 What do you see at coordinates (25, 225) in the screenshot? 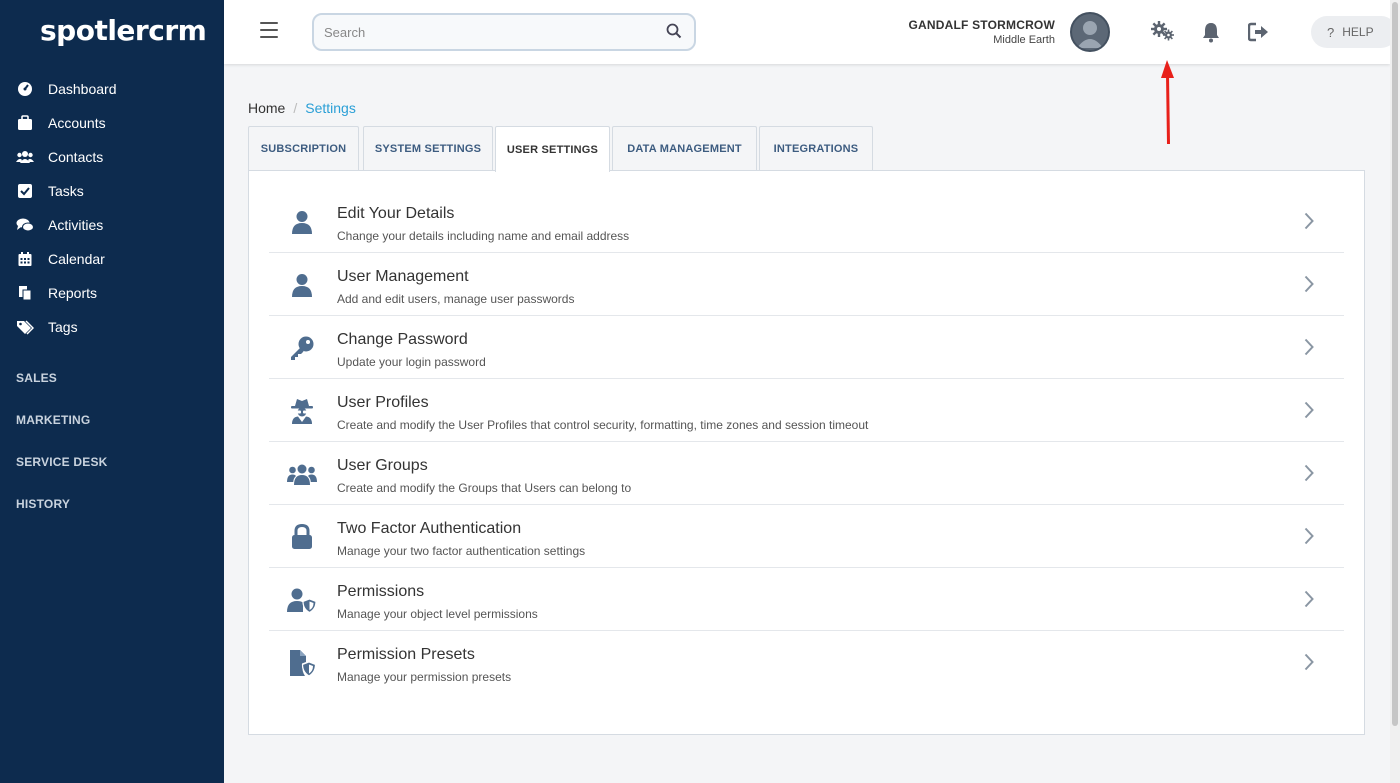
I see `comments-icon` at bounding box center [25, 225].